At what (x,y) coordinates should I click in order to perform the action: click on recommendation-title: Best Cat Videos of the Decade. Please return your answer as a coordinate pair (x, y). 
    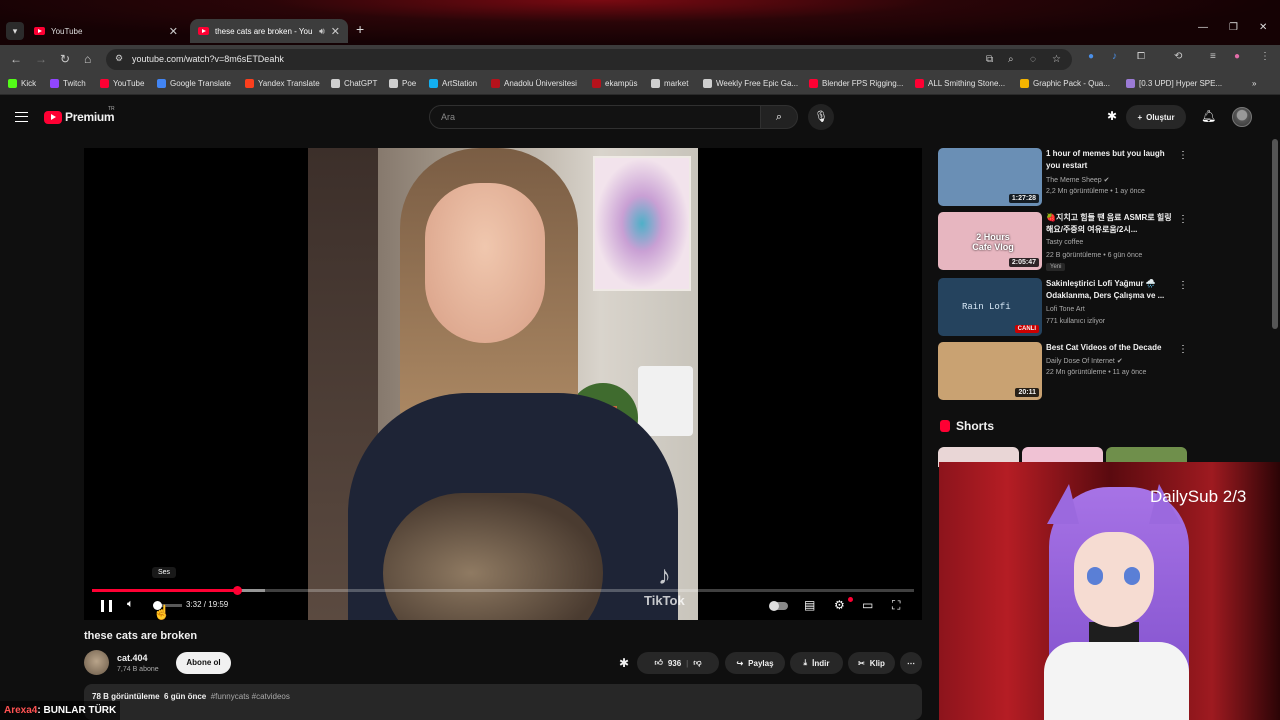
    Looking at the image, I should click on (1110, 348).